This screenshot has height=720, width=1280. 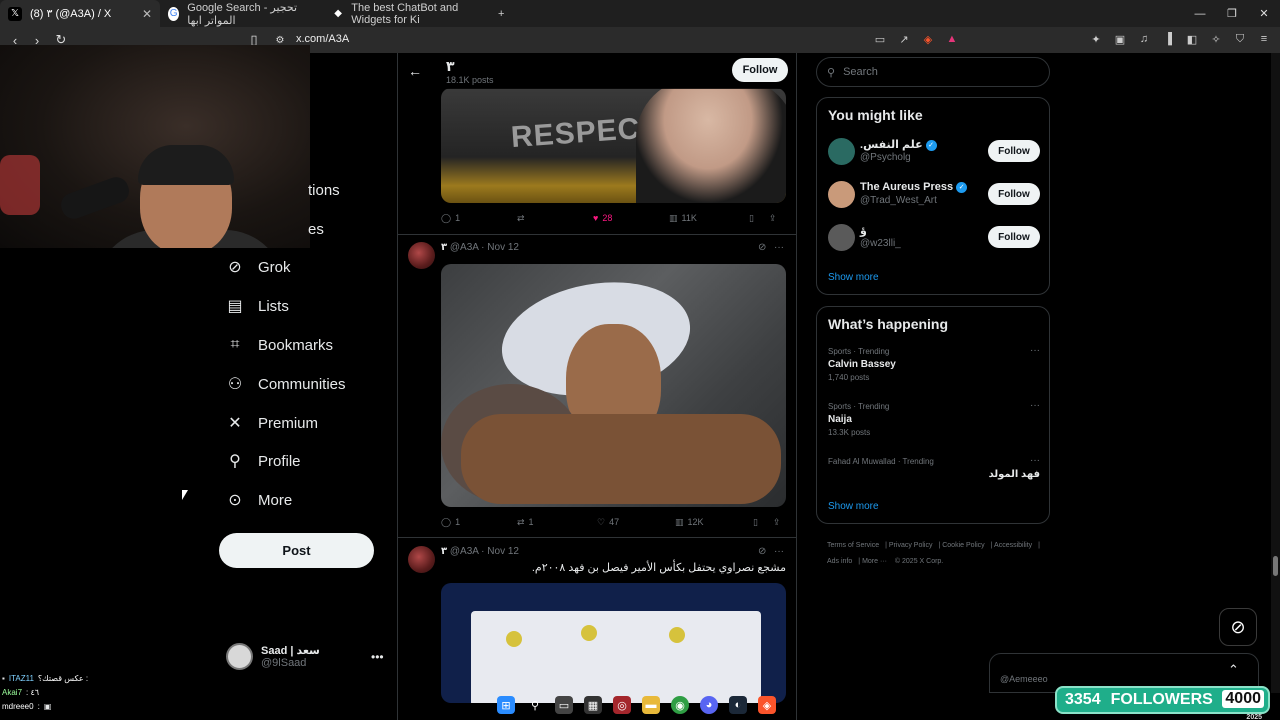 I want to click on nav-lists: ▤ Lists, so click(x=257, y=306).